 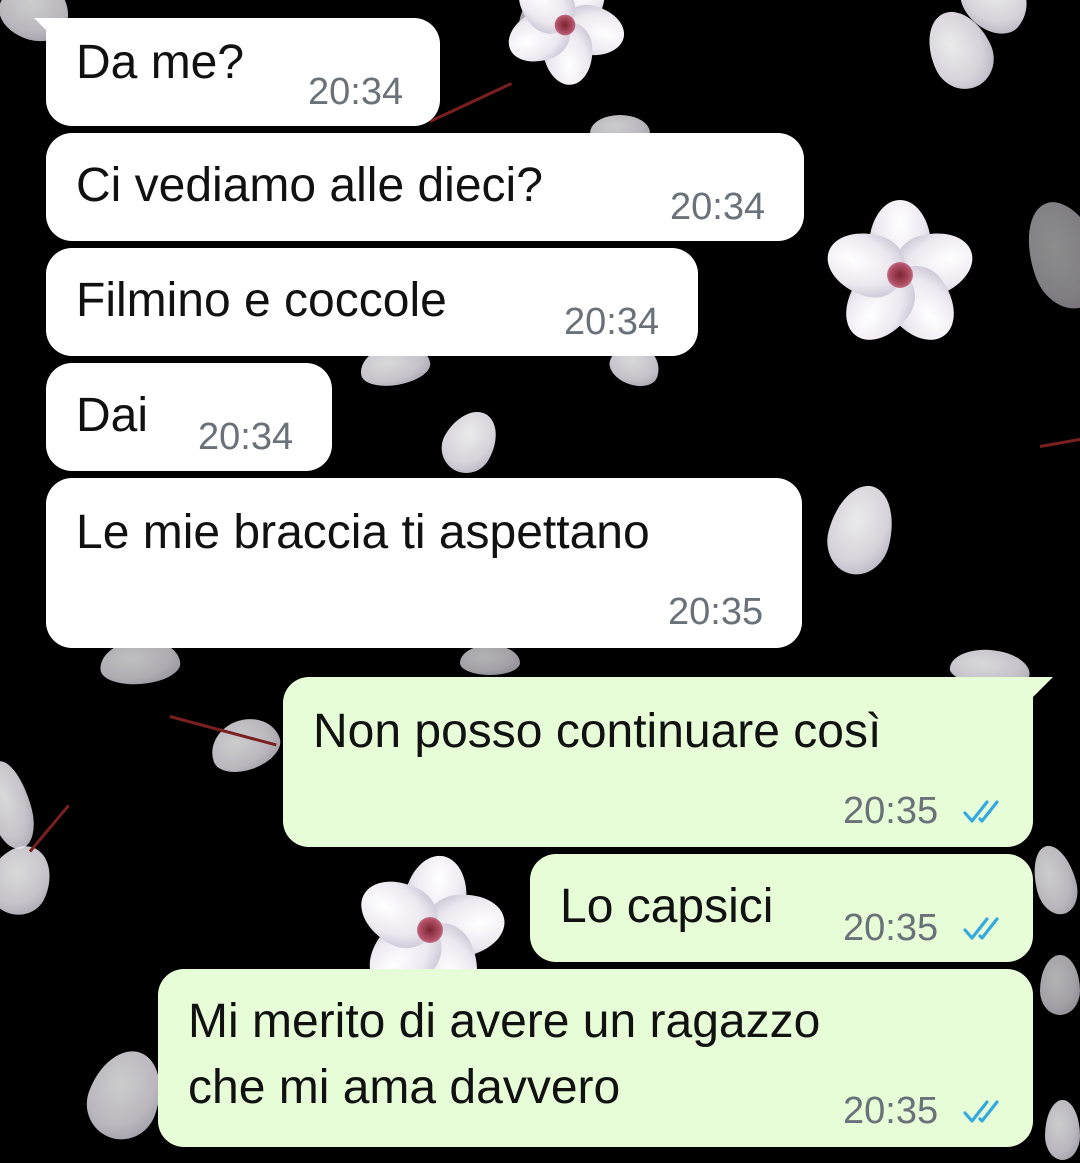 I want to click on message-bubble-received: Filmino e coccole 20:34, so click(x=372, y=302).